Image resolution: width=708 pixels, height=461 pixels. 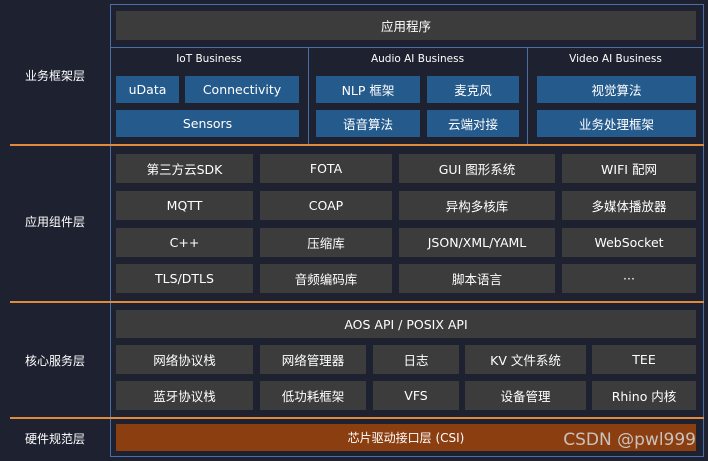 What do you see at coordinates (629, 242) in the screenshot?
I see `component-box: WebSocket` at bounding box center [629, 242].